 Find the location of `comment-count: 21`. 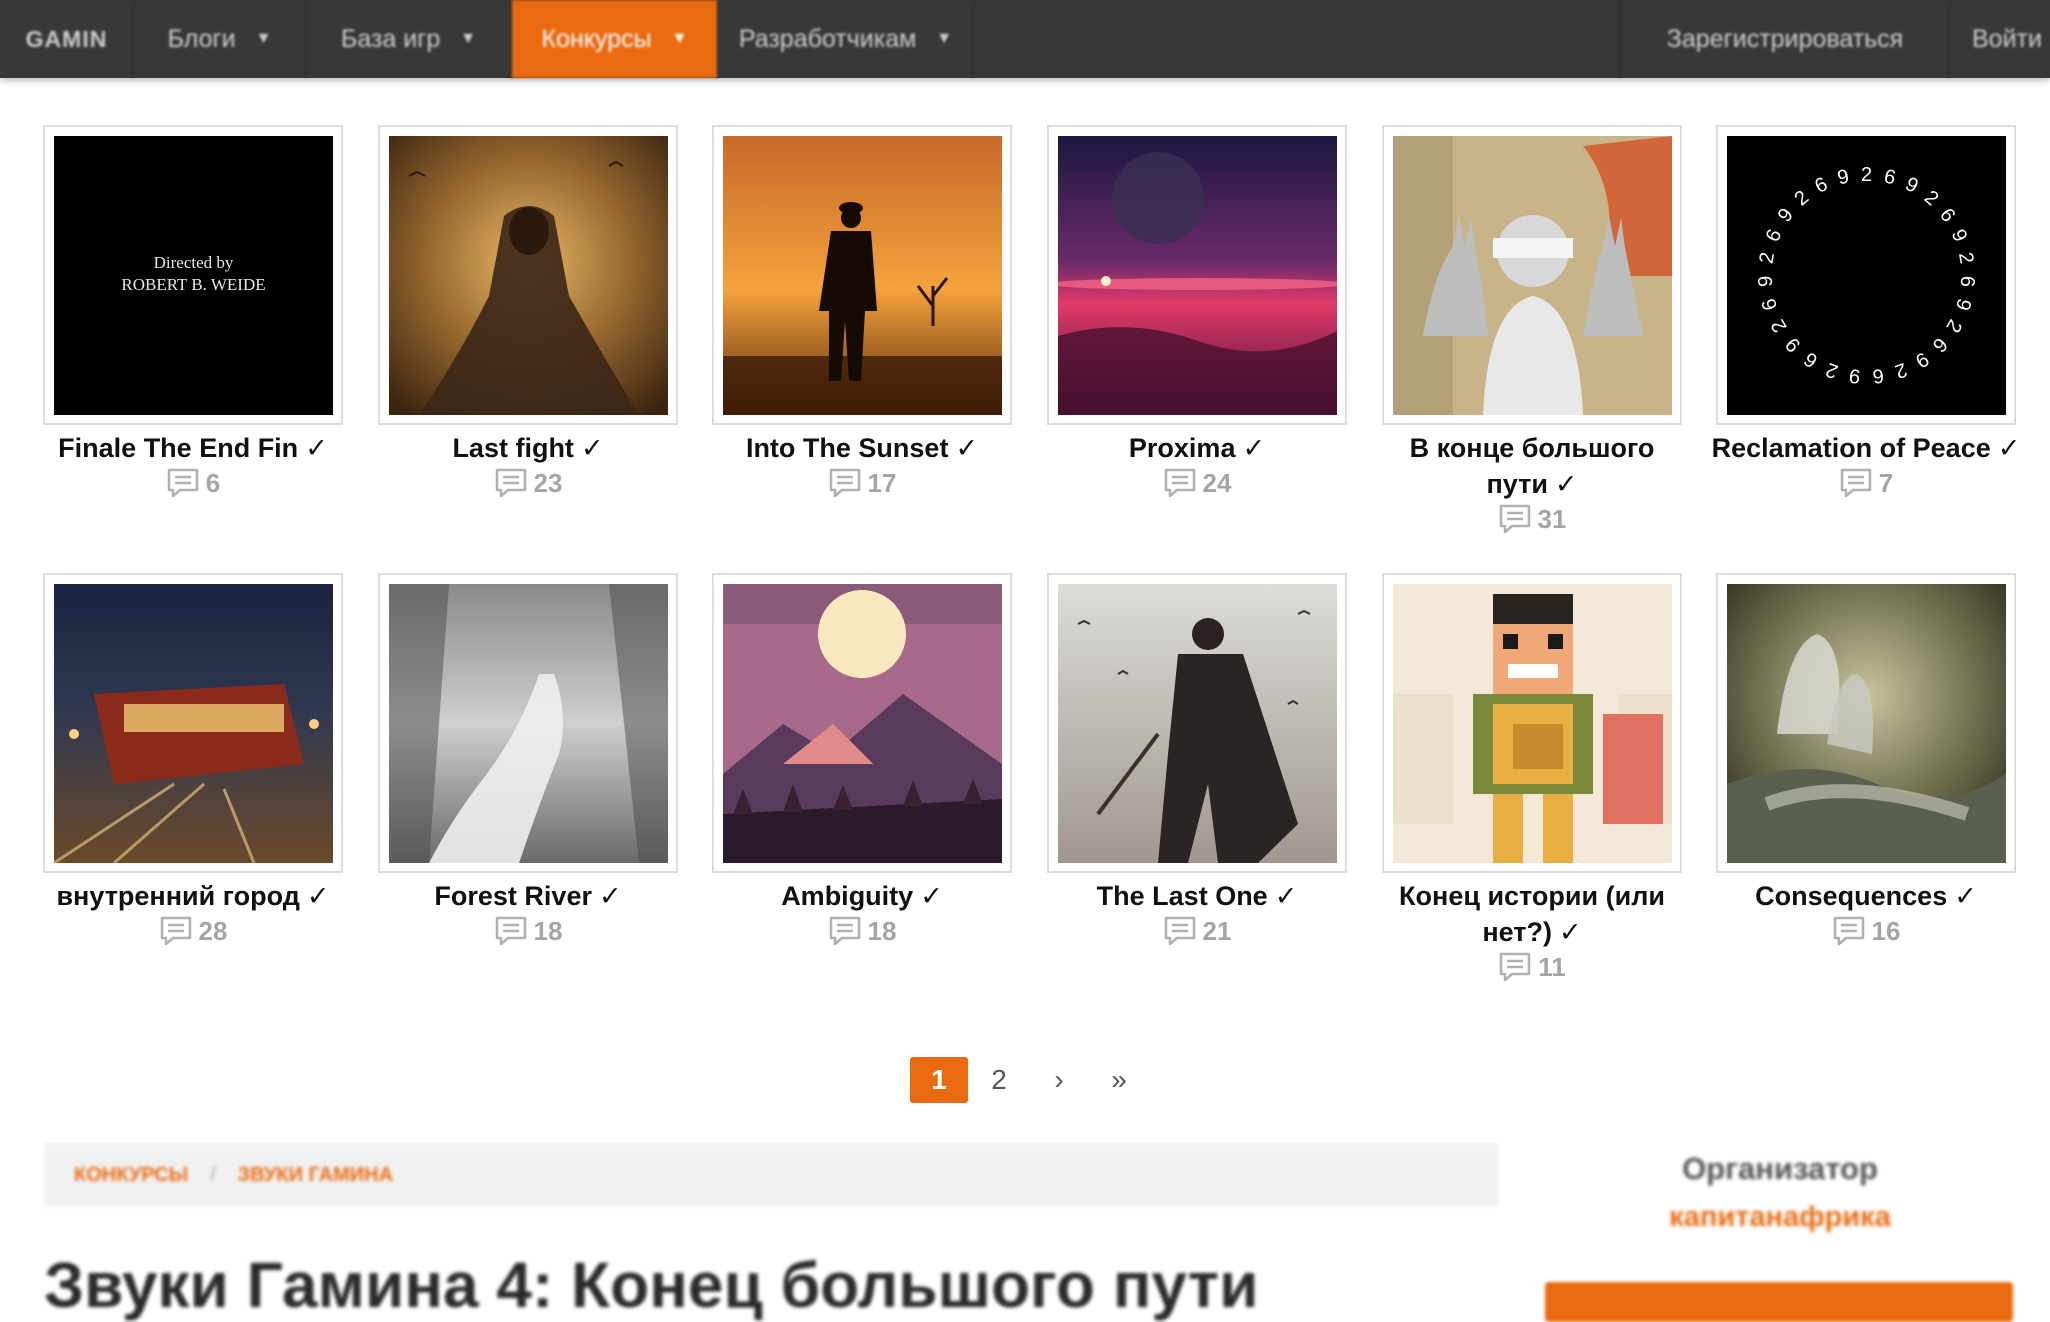

comment-count: 21 is located at coordinates (1197, 931).